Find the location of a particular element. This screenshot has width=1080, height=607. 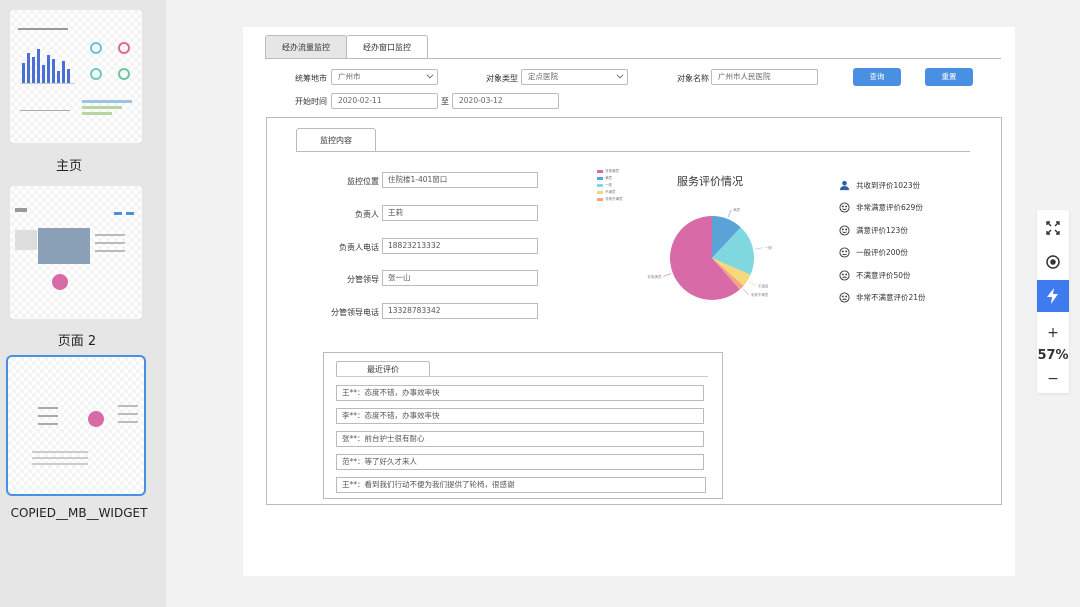

legend-label: 不满意 is located at coordinates (610, 192).